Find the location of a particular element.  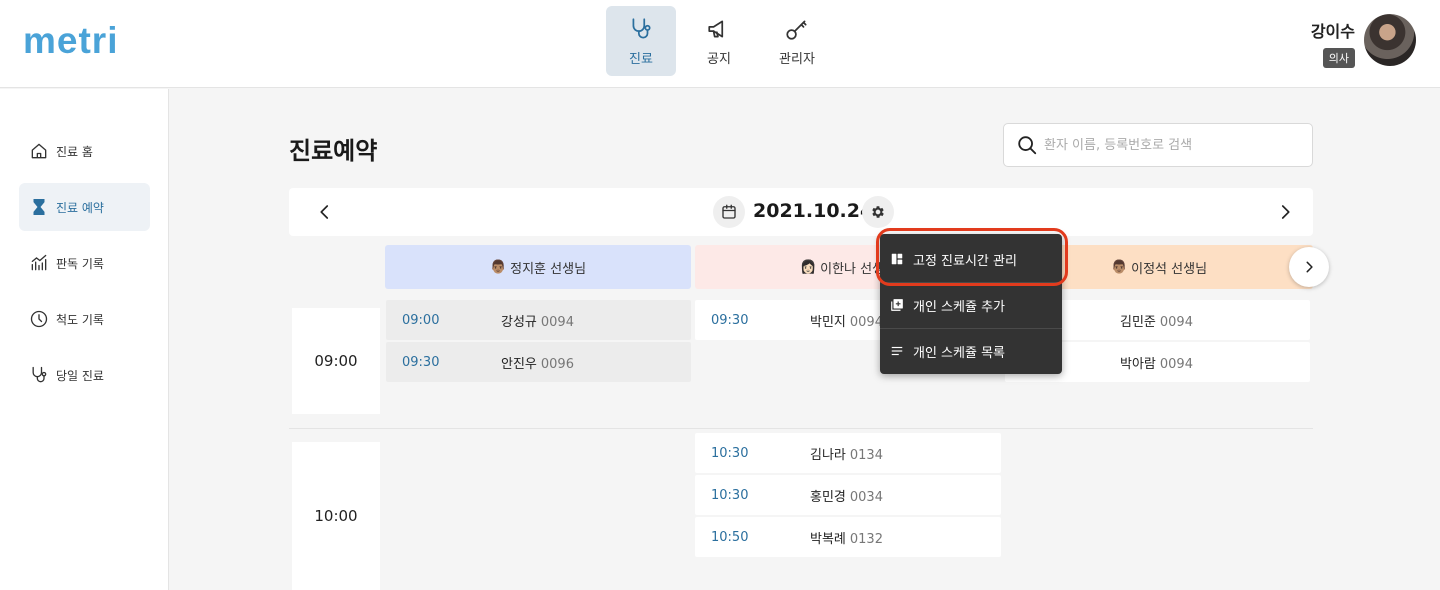

sidebar-item-reservation: 진료 예약 is located at coordinates (84, 207).